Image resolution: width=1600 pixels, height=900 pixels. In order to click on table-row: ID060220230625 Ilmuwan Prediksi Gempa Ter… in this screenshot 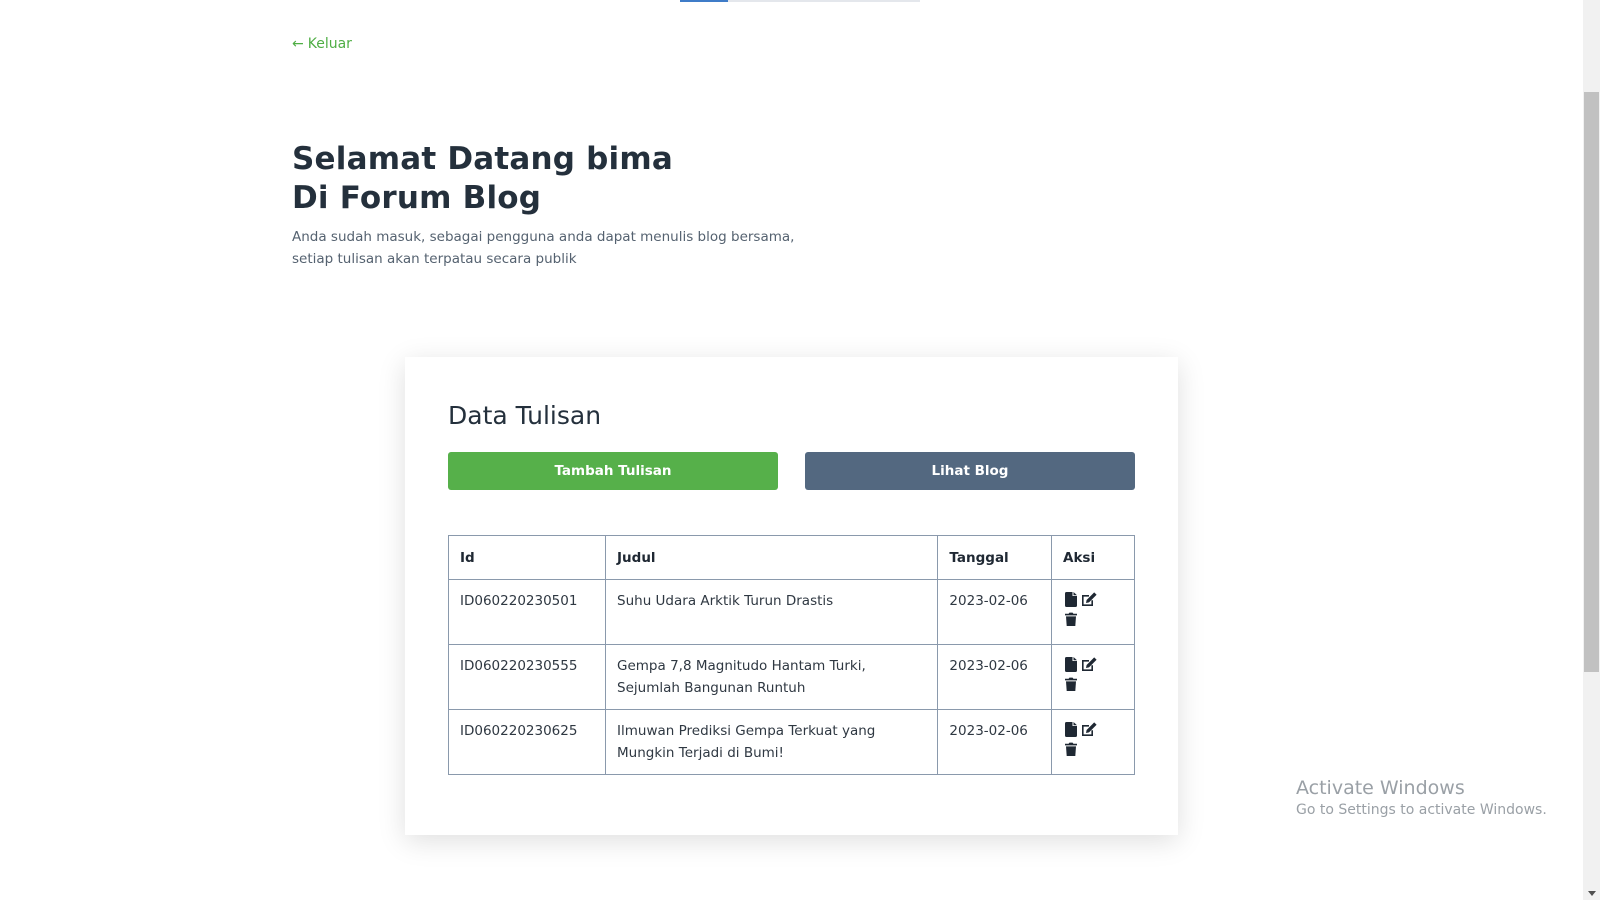, I will do `click(791, 742)`.